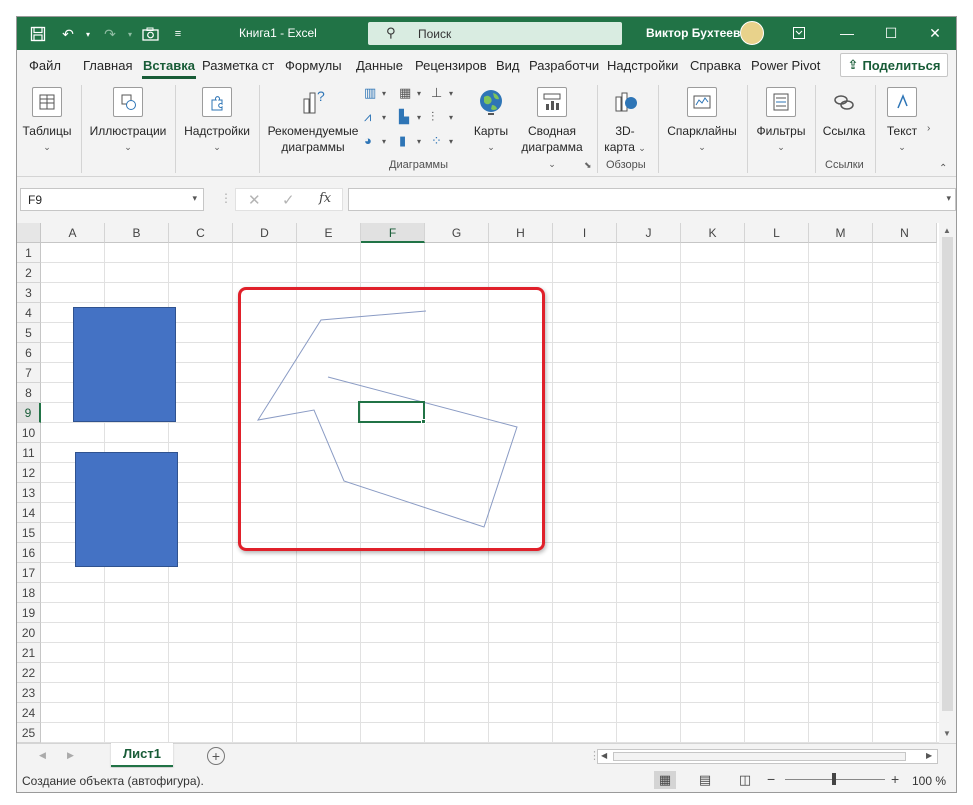 The width and height of the screenshot is (973, 805). I want to click on dialog-launcher-icon: ⬊, so click(588, 165).